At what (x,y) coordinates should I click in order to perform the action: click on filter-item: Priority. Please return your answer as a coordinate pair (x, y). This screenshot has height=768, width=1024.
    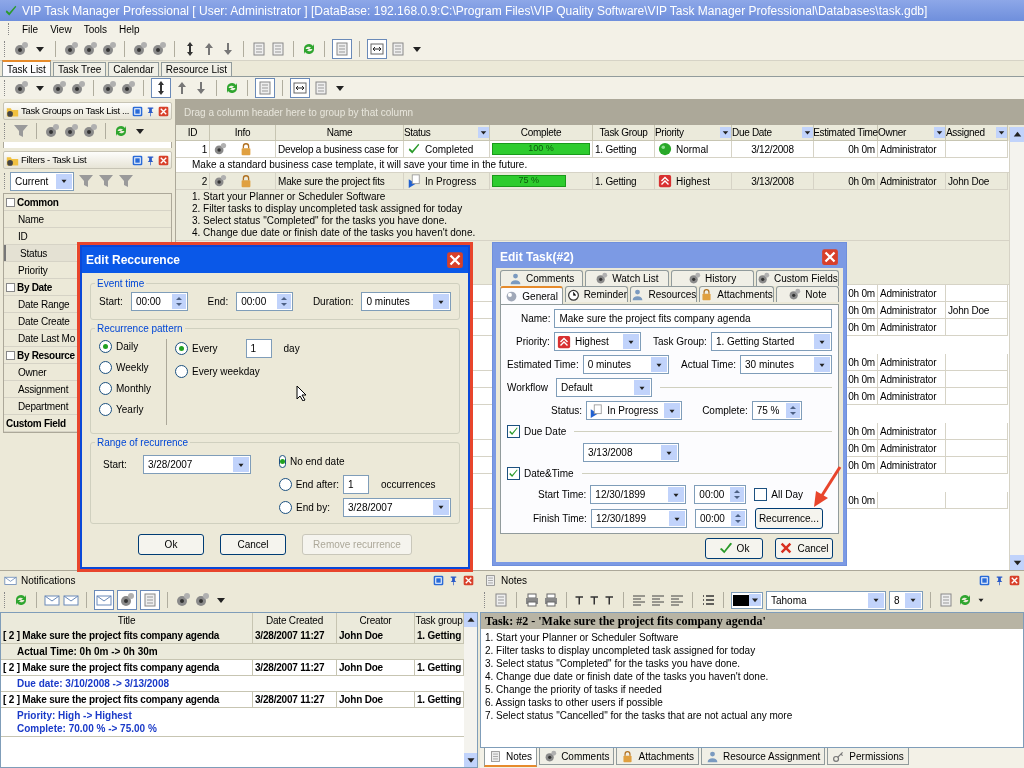
    Looking at the image, I should click on (40, 270).